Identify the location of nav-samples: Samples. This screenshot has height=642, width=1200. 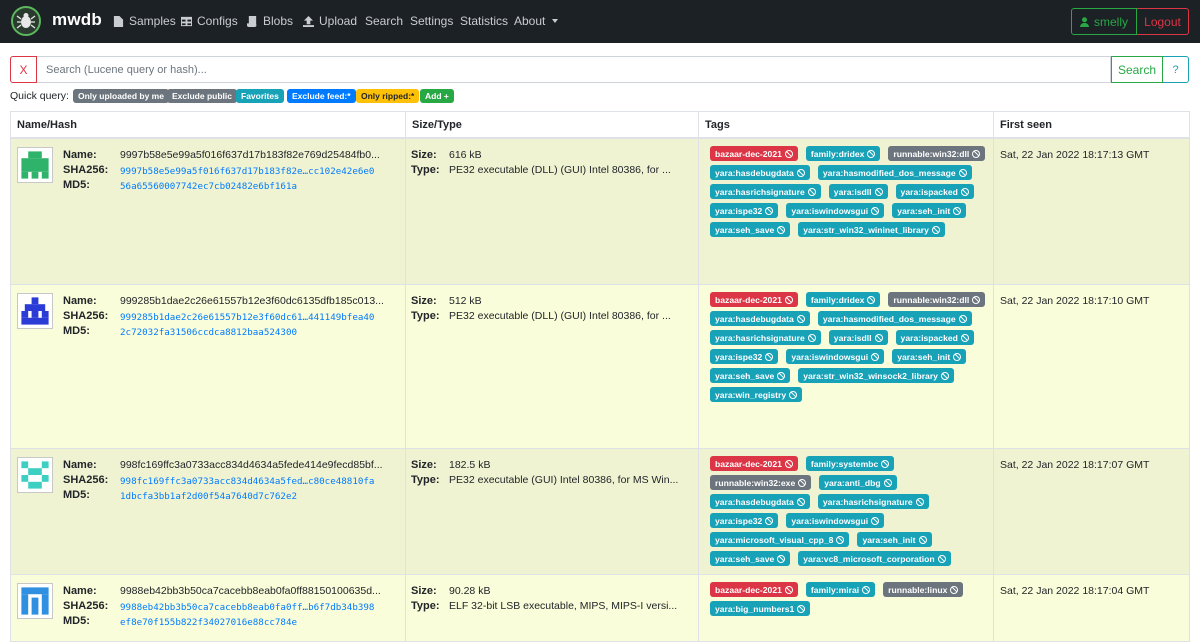
(144, 21).